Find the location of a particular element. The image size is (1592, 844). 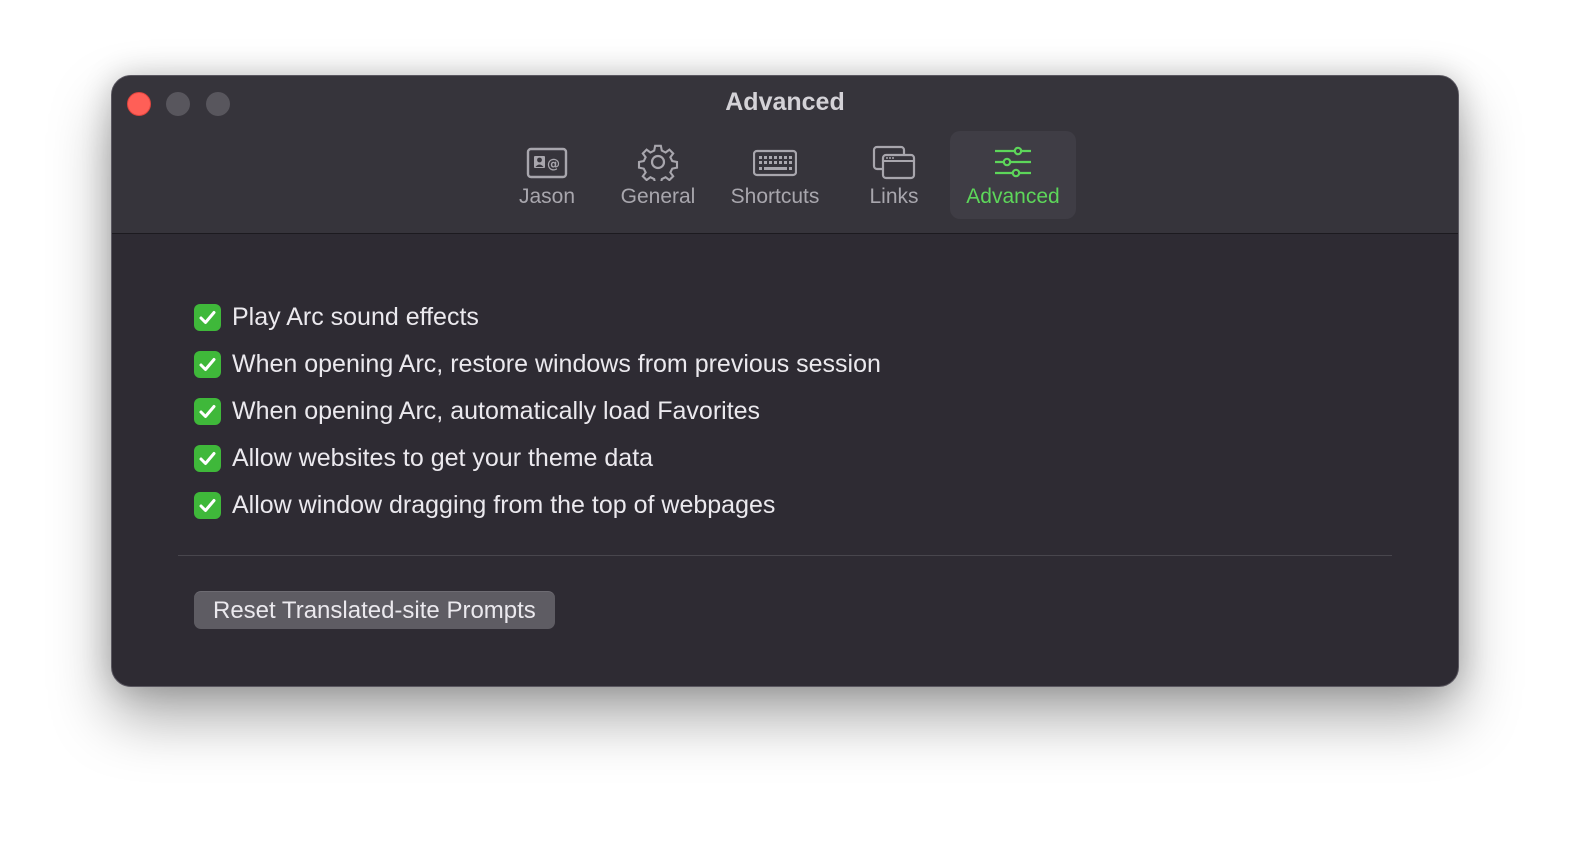

tab-shortcuts: Shortcuts is located at coordinates (775, 175).